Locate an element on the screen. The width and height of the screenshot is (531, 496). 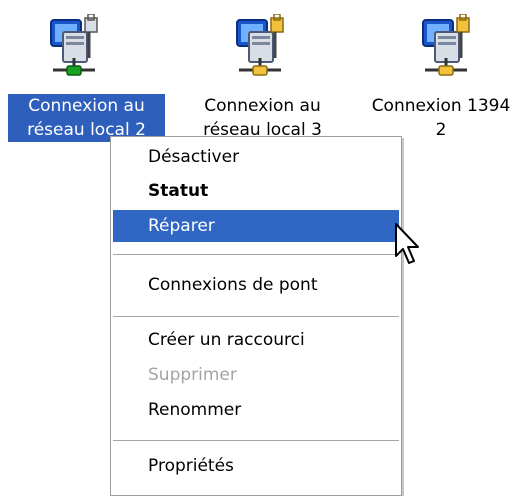
desktop-item-label-line1: Connexion 1394 is located at coordinates (441, 106).